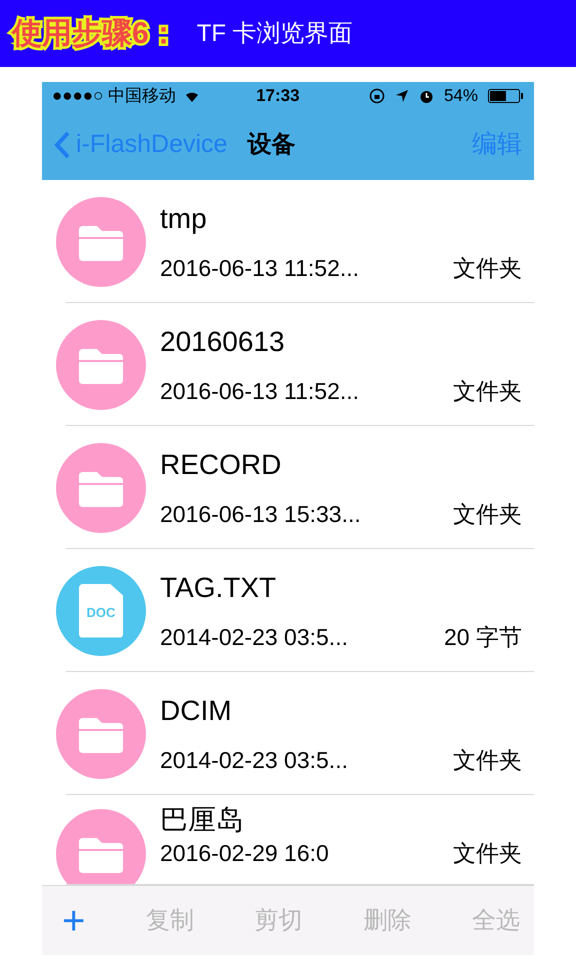 This screenshot has width=576, height=960. Describe the element at coordinates (202, 820) in the screenshot. I see `file-name: 巴厘岛` at that location.